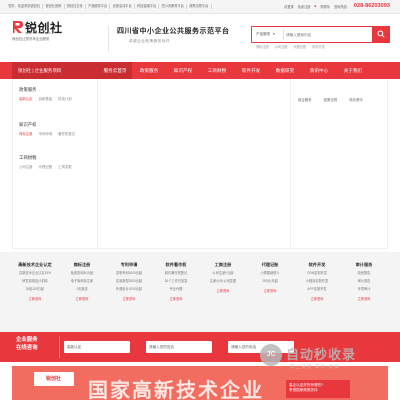  Describe the element at coordinates (26, 98) in the screenshot. I see `sidebar-sub-link: 高新认定` at that location.